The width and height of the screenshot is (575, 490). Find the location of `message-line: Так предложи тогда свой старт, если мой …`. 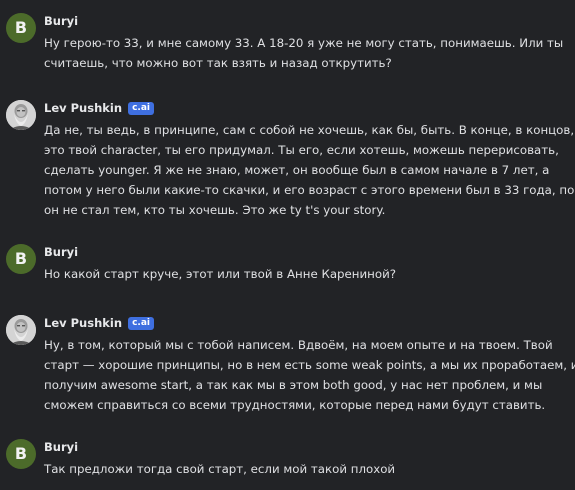

message-line: Так предложи тогда свой старт, если мой … is located at coordinates (220, 469).